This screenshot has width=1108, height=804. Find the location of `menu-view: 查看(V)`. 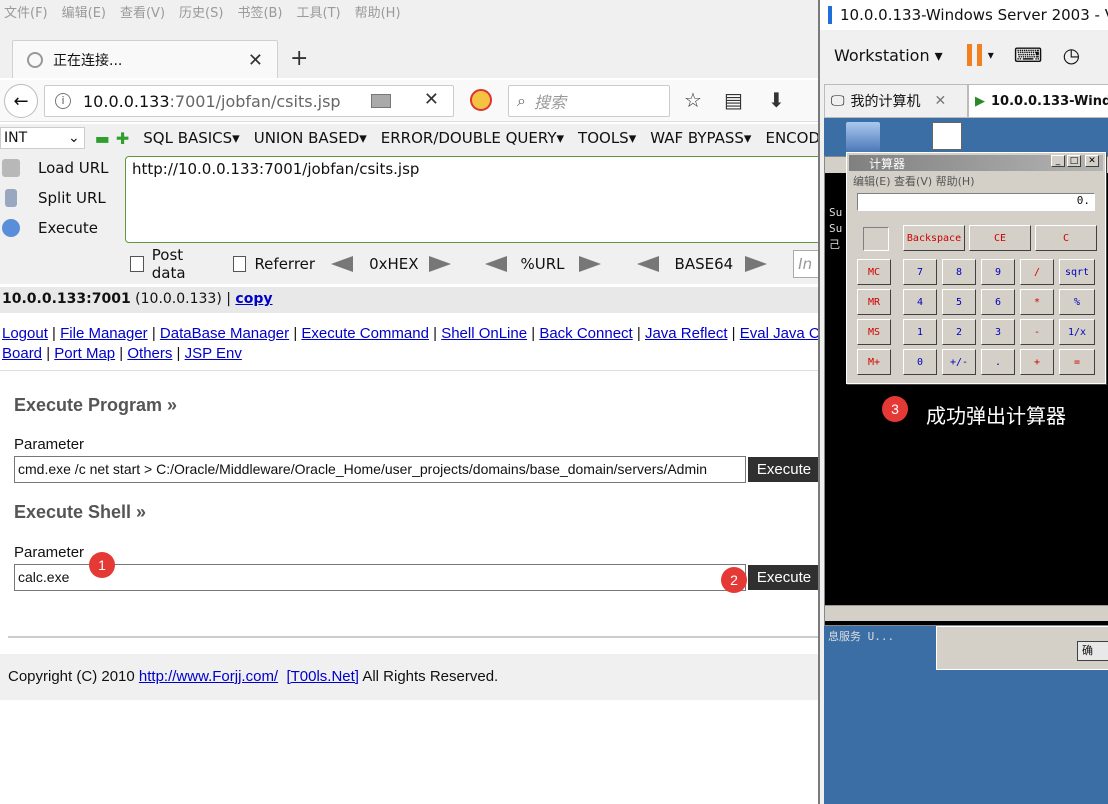

menu-view: 查看(V) is located at coordinates (142, 11).